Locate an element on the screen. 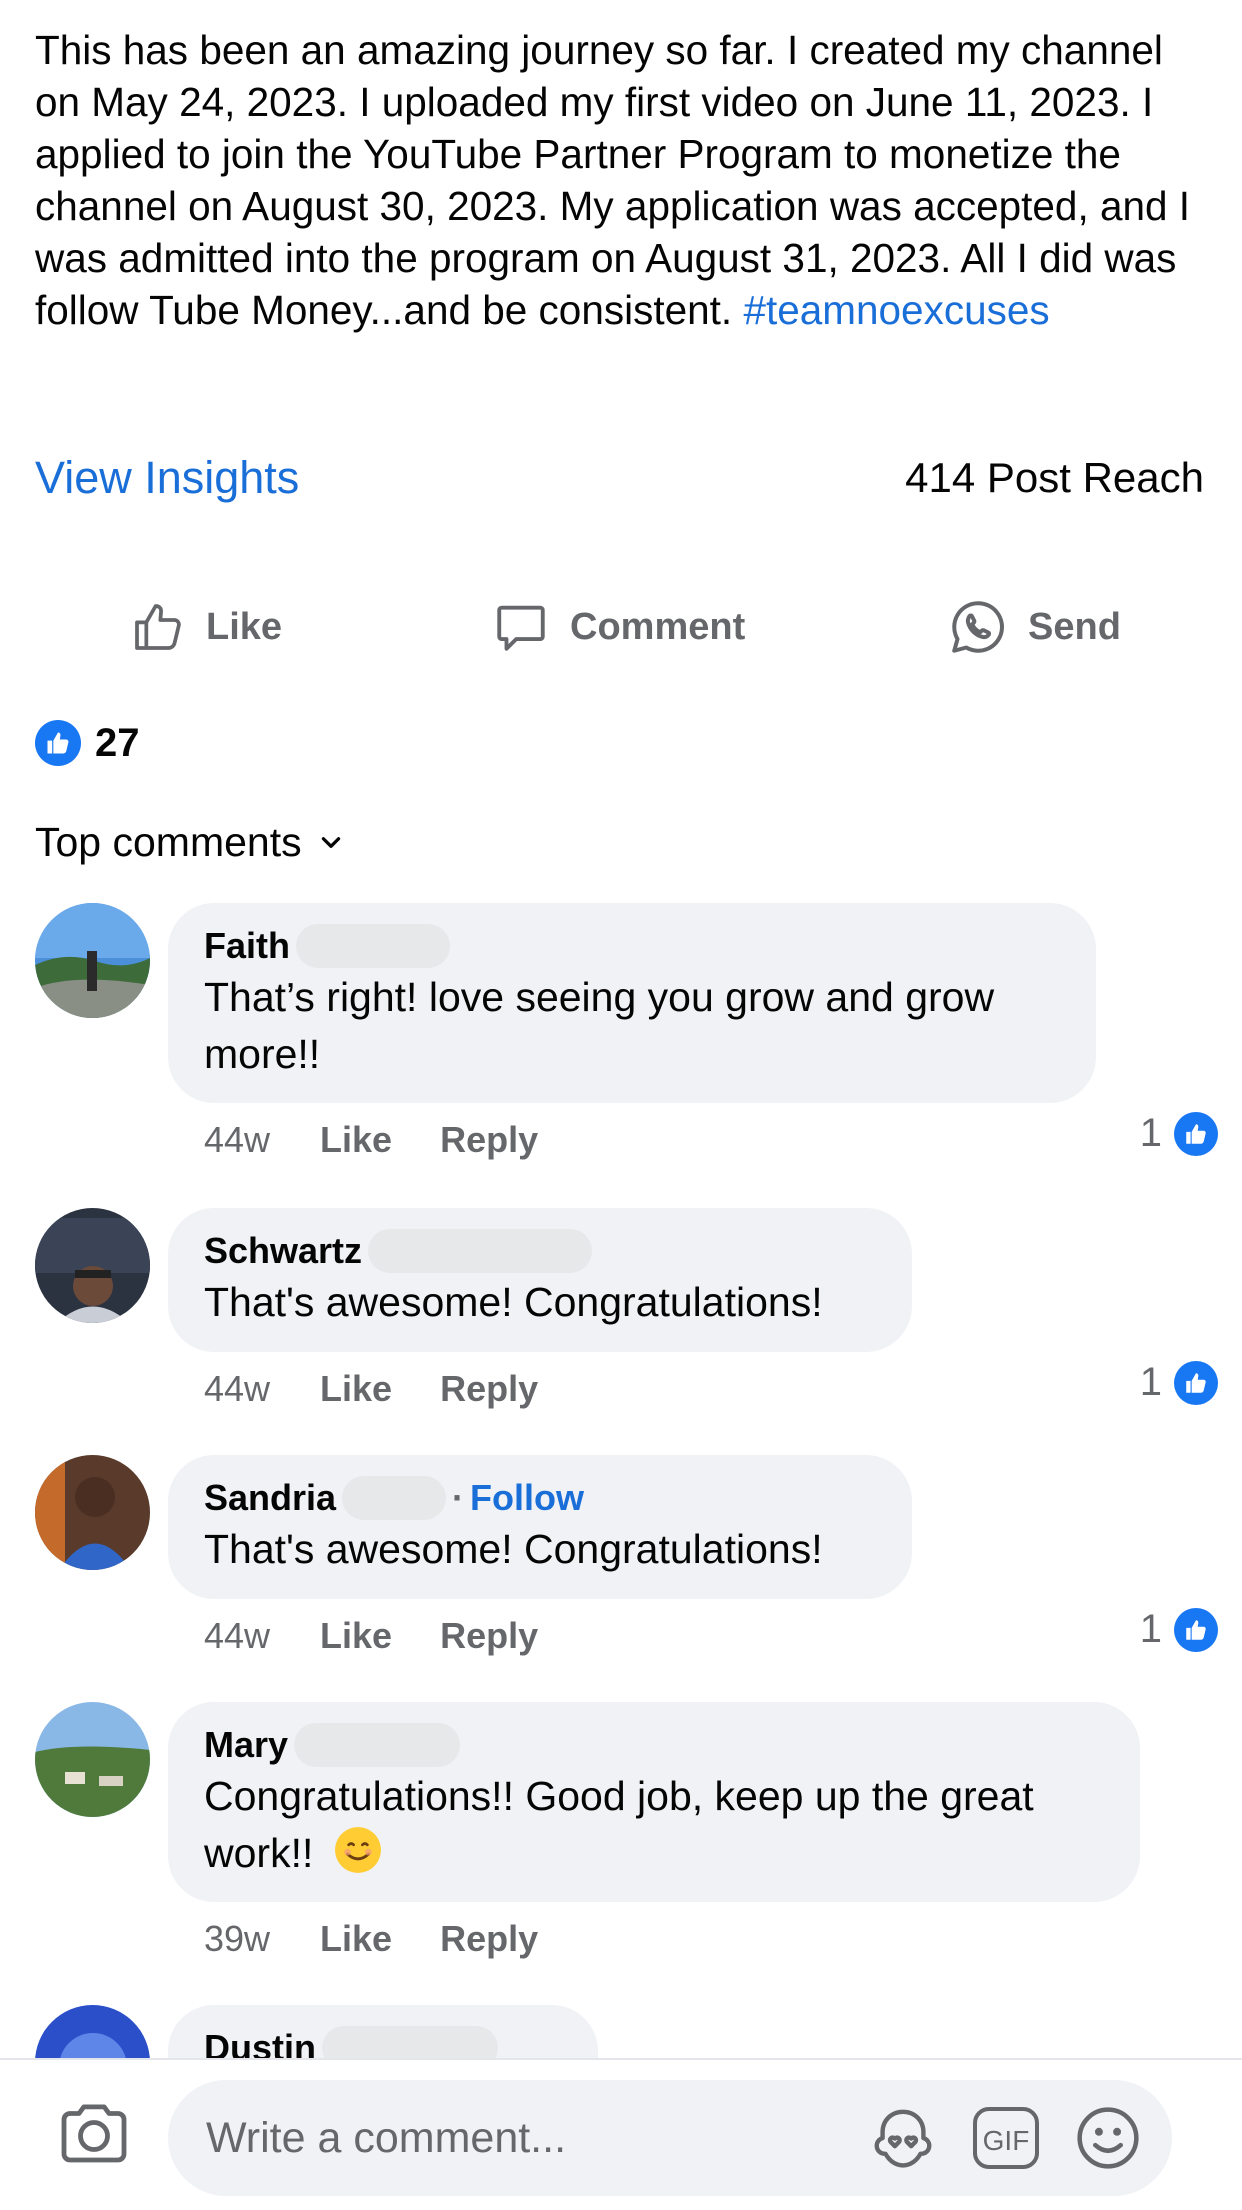 This screenshot has width=1242, height=2210. comment-time: 39w is located at coordinates (237, 1938).